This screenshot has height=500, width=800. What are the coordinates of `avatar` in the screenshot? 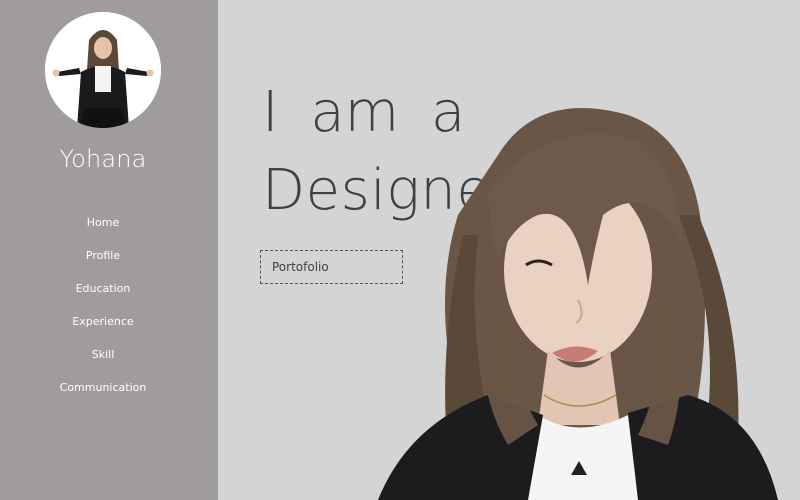 It's located at (103, 70).